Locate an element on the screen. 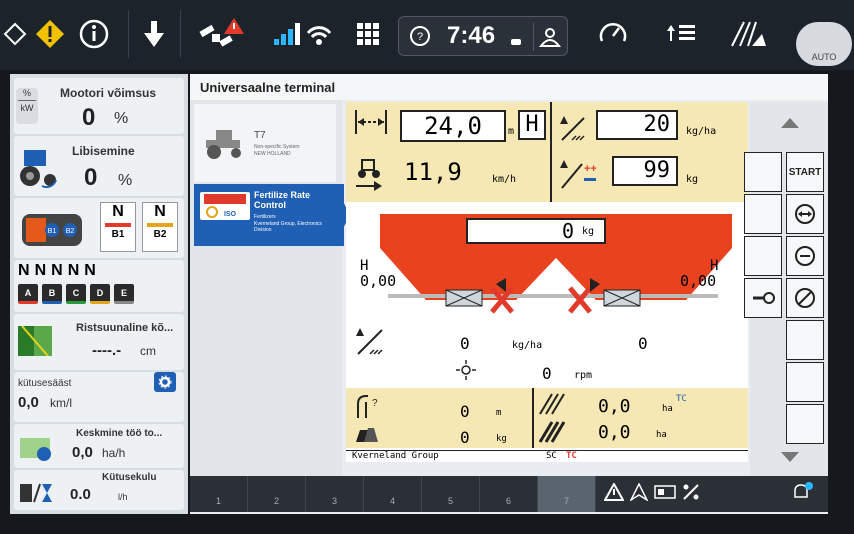 This screenshot has width=854, height=534. brakes-card: B1 B2 N B1 N B2 is located at coordinates (99, 228).